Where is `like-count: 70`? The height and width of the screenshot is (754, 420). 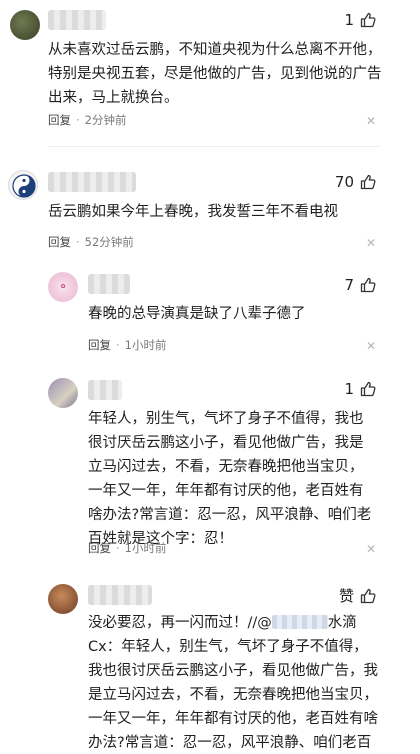
like-count: 70 is located at coordinates (344, 182).